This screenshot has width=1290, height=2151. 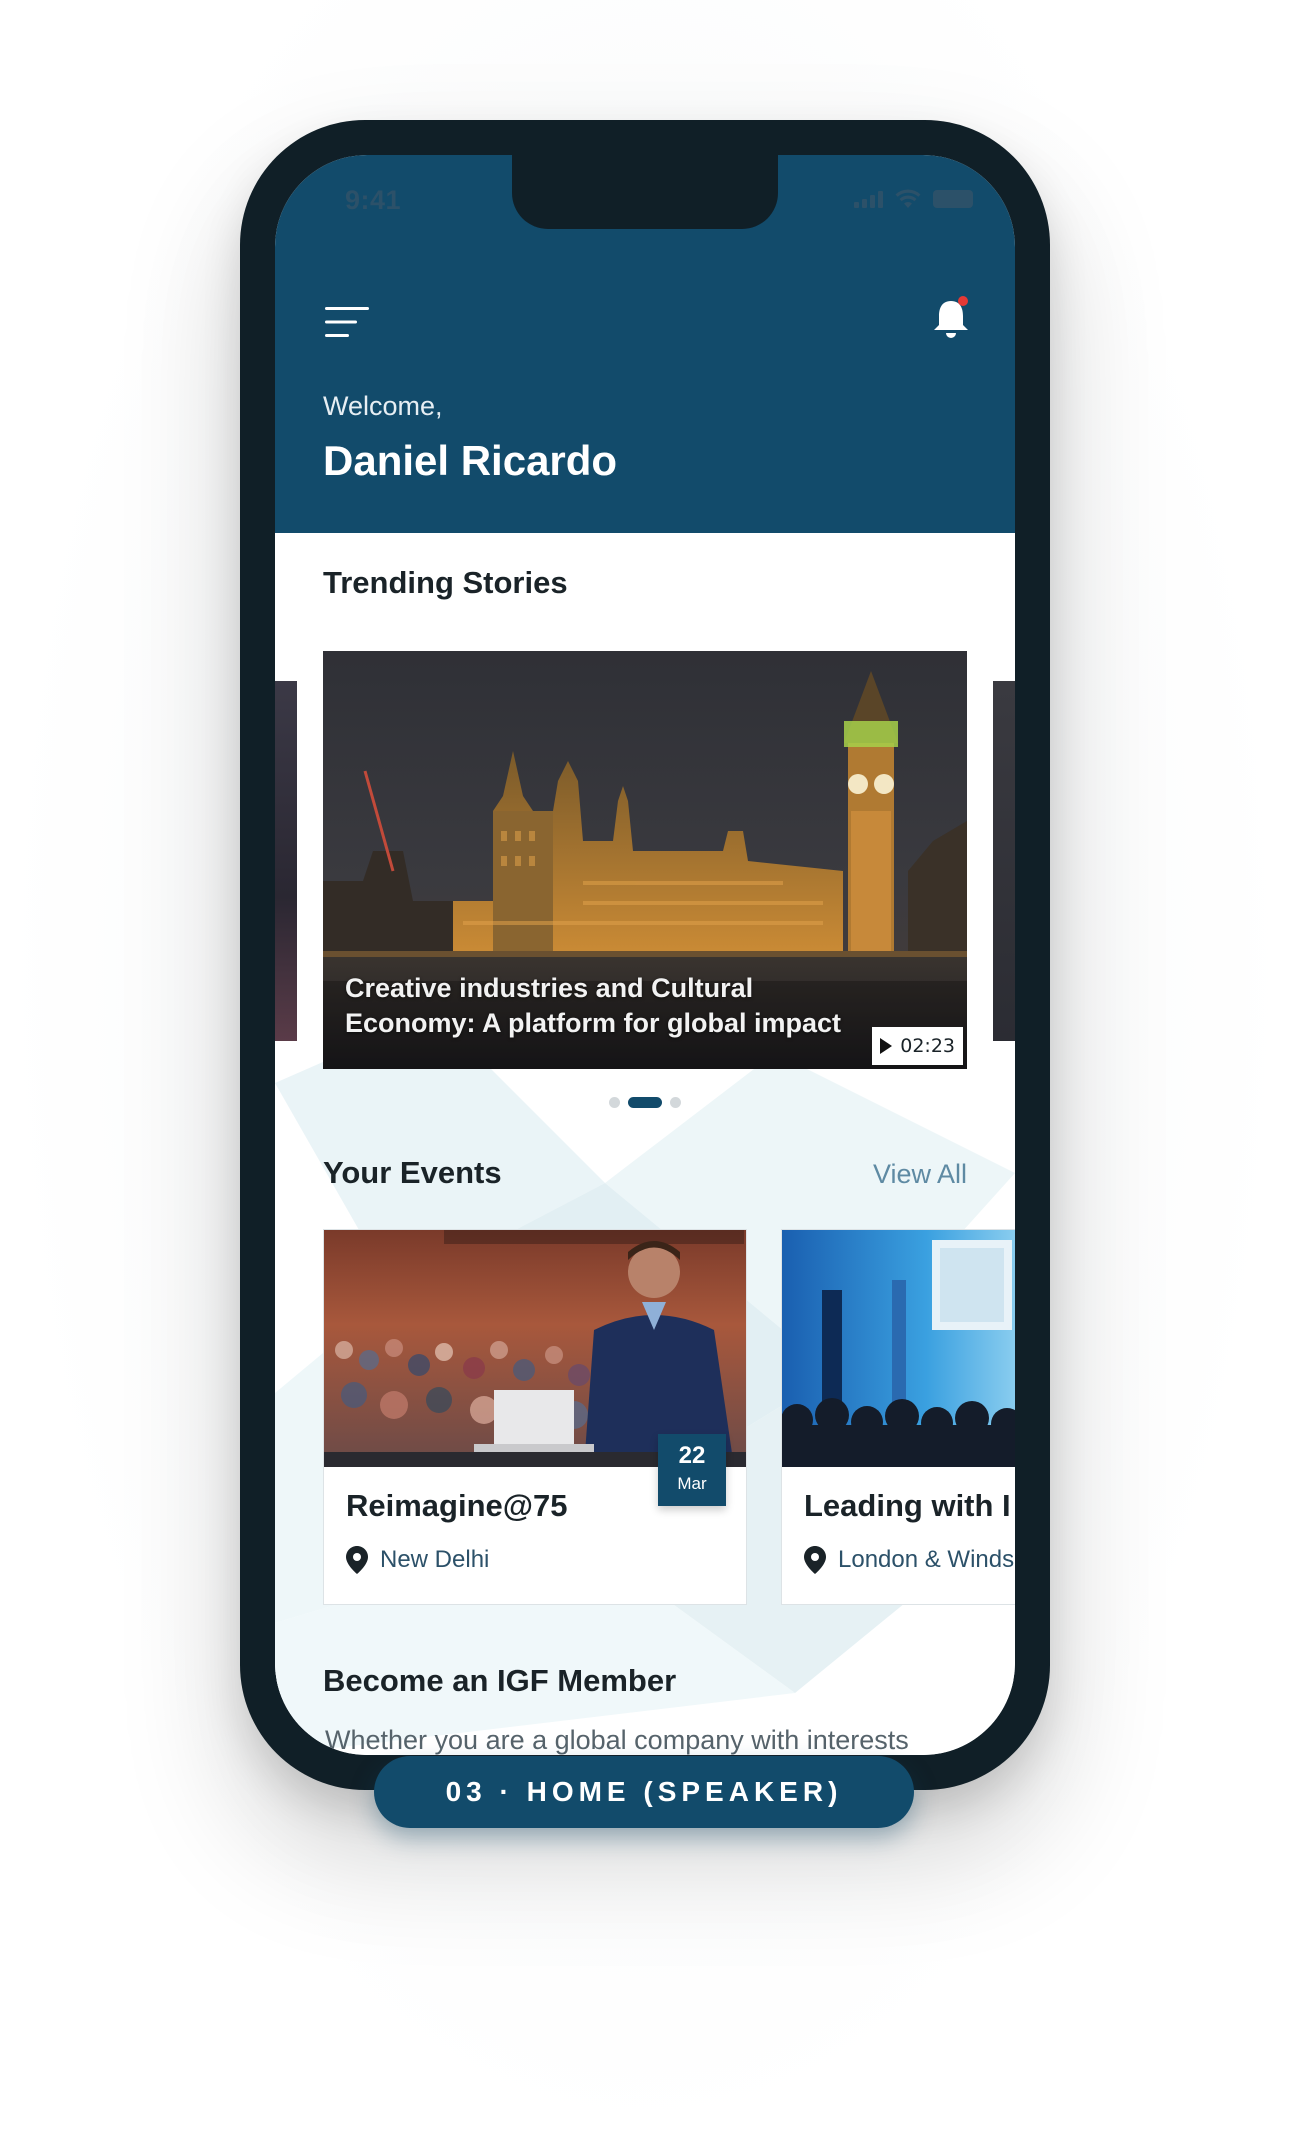 I want to click on video-duration-badge: 02:23, so click(x=917, y=1046).